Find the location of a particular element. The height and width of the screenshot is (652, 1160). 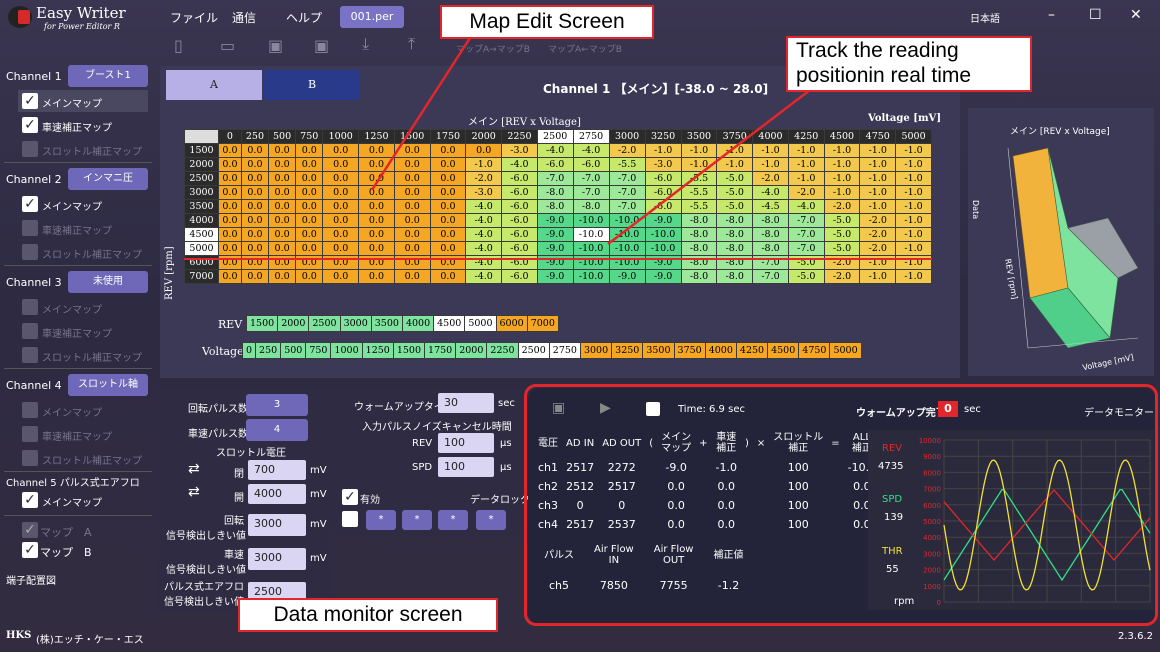

language-select: 日本語 is located at coordinates (985, 17).